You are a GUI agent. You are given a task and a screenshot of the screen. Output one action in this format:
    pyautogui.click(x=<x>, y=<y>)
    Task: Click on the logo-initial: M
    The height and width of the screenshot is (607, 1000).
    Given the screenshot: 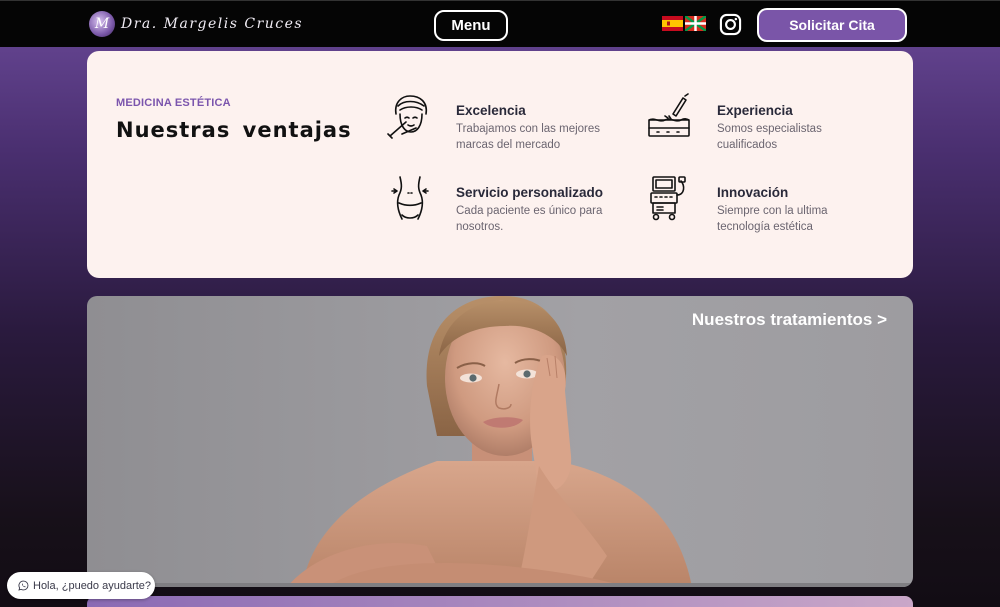 What is the action you would take?
    pyautogui.click(x=102, y=24)
    